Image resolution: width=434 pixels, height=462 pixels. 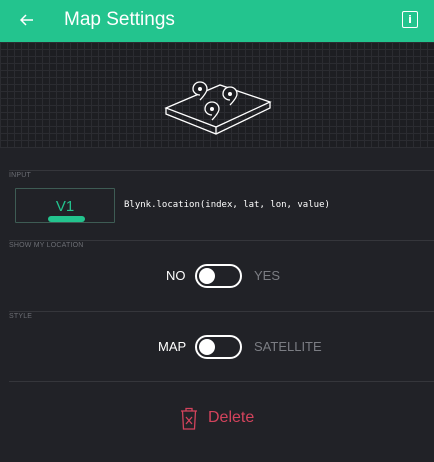 What do you see at coordinates (227, 205) in the screenshot?
I see `code-hint: Blynk.location(index, lat, lon, value)` at bounding box center [227, 205].